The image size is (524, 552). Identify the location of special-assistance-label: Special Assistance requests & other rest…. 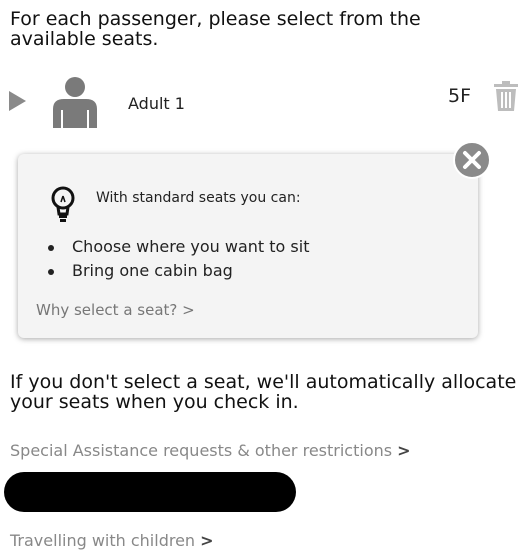
(201, 450).